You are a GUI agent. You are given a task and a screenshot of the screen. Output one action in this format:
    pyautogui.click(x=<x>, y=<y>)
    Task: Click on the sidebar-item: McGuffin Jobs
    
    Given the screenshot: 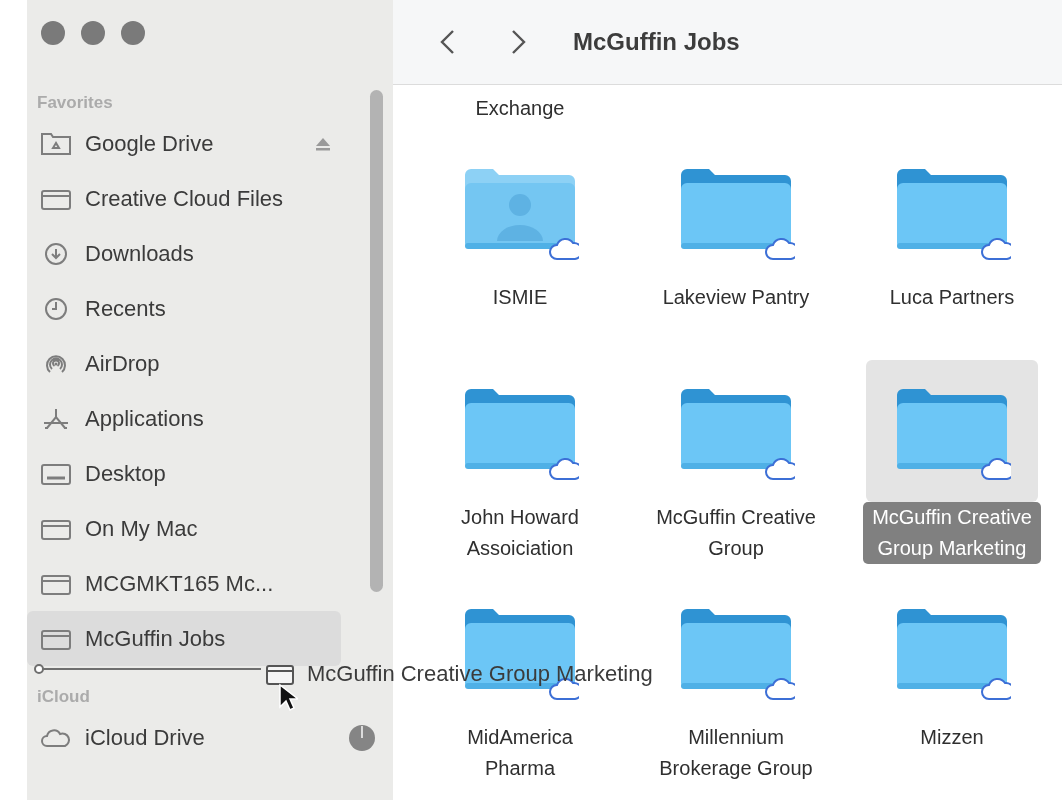 What is the action you would take?
    pyautogui.click(x=184, y=638)
    